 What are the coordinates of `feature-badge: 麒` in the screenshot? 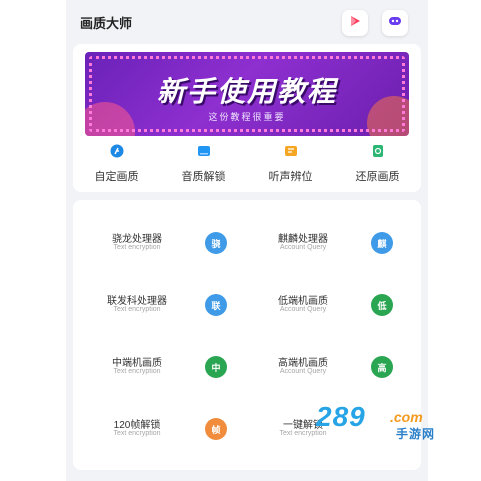 It's located at (382, 243).